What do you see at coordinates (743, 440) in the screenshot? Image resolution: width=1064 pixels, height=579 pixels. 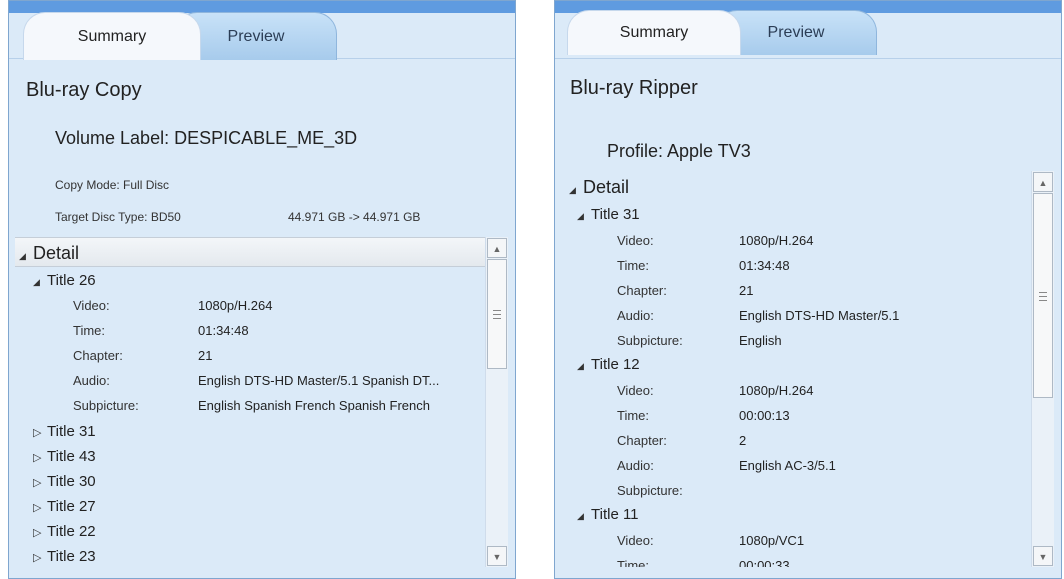 I see `field-value-chapter: 2` at bounding box center [743, 440].